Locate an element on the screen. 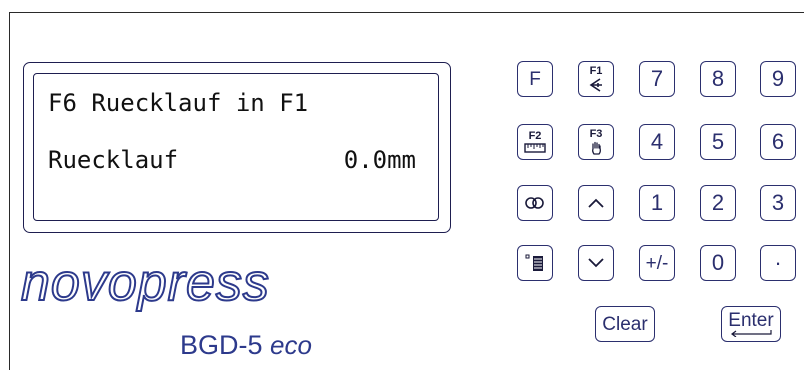 This screenshot has width=804, height=370. key-8: 8 is located at coordinates (718, 79).